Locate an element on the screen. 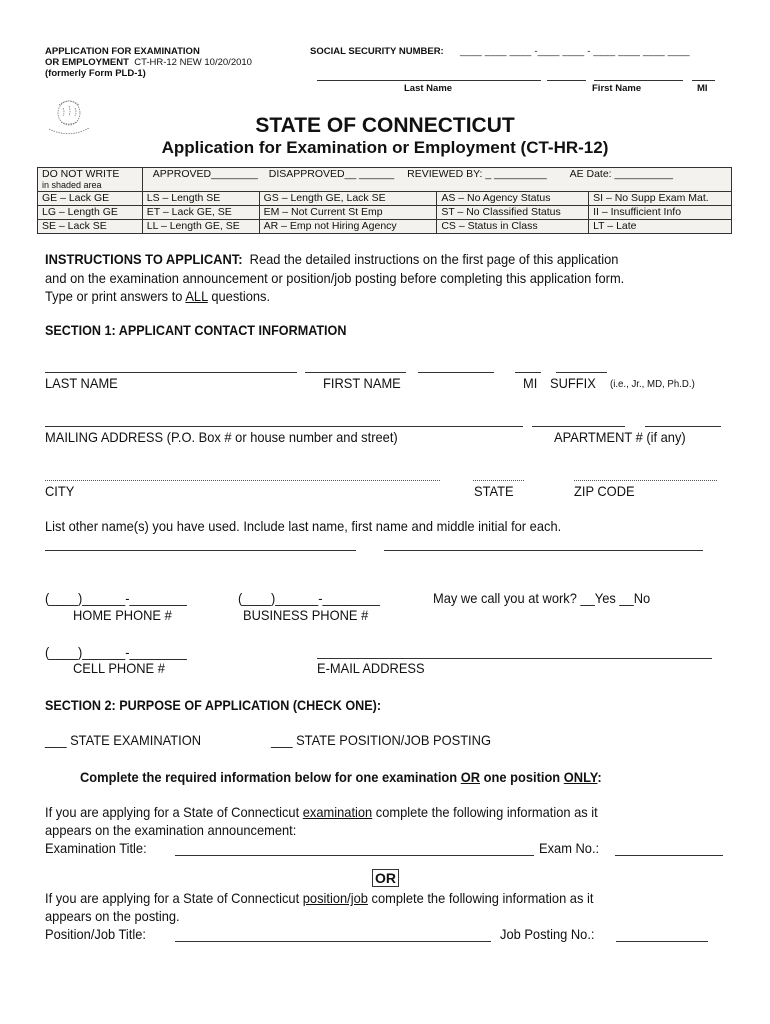 This screenshot has height=1024, width=770. zip-code-label: ZIP CODE is located at coordinates (604, 491).